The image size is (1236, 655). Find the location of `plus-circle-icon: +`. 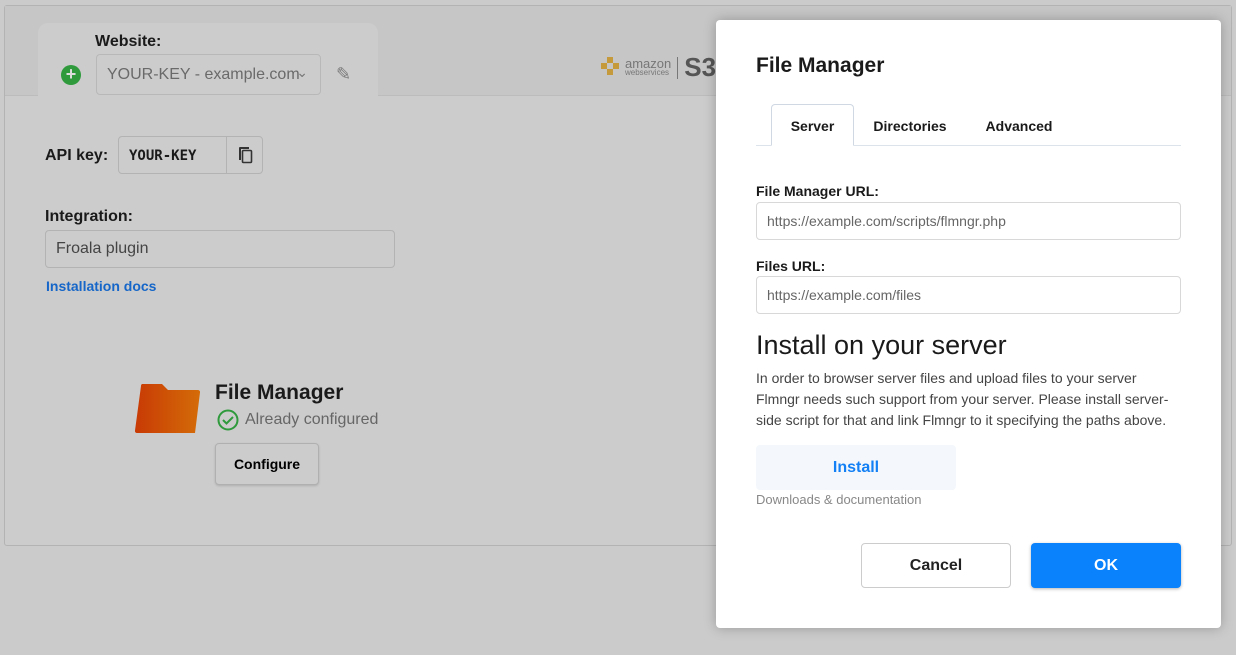

plus-circle-icon: + is located at coordinates (71, 75).